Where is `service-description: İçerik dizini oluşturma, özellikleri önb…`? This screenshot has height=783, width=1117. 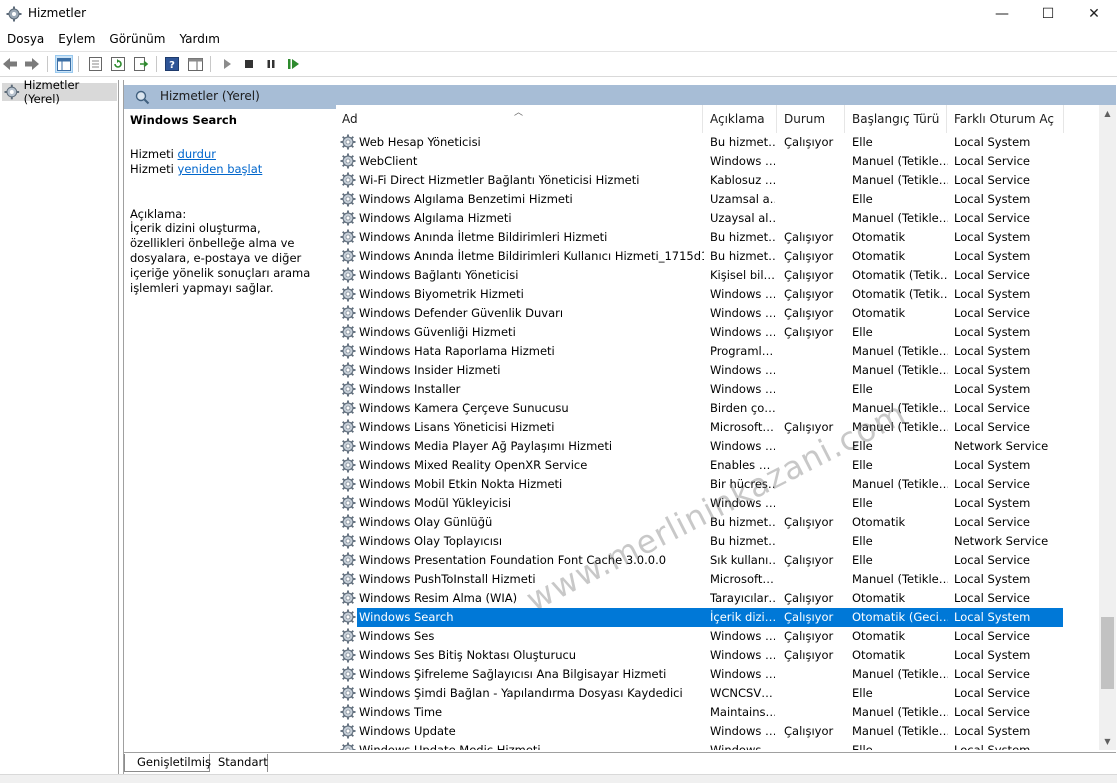 service-description: İçerik dizini oluşturma, özellikleri önb… is located at coordinates (220, 258).